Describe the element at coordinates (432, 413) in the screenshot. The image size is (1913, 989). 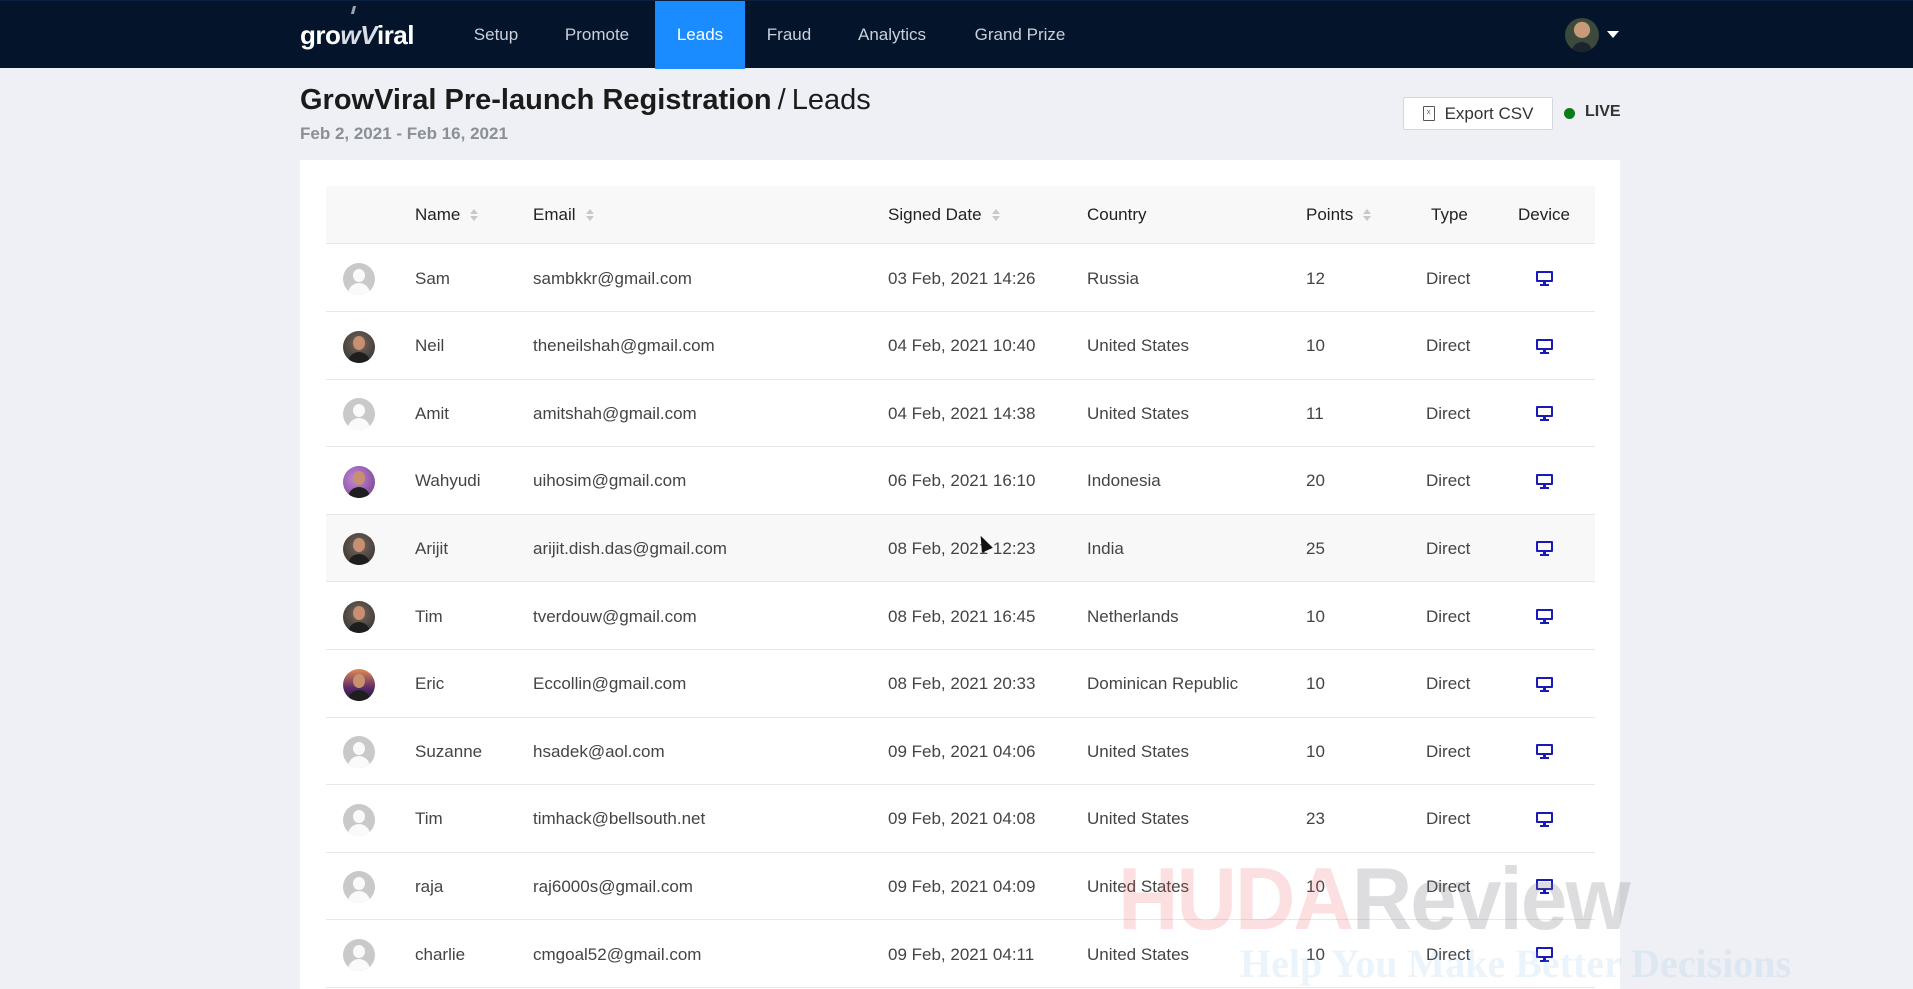
I see `lead-name: Amit` at that location.